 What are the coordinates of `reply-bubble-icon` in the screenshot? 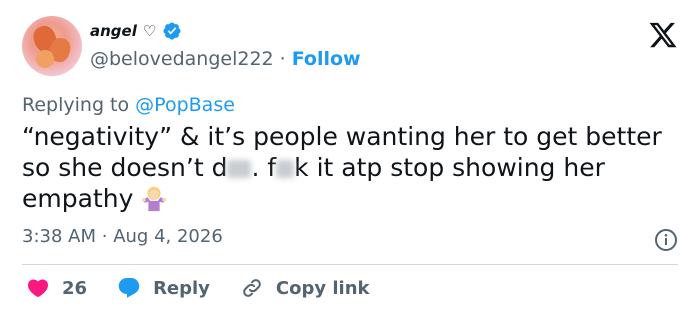 It's located at (129, 288).